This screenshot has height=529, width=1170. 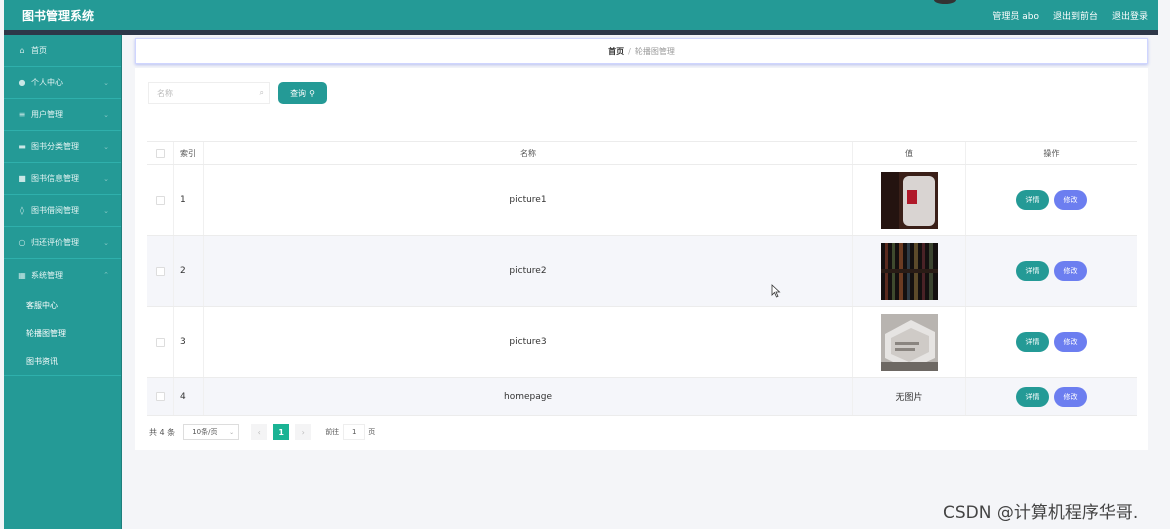 What do you see at coordinates (205, 432) in the screenshot?
I see `page-size-value: 10条/页` at bounding box center [205, 432].